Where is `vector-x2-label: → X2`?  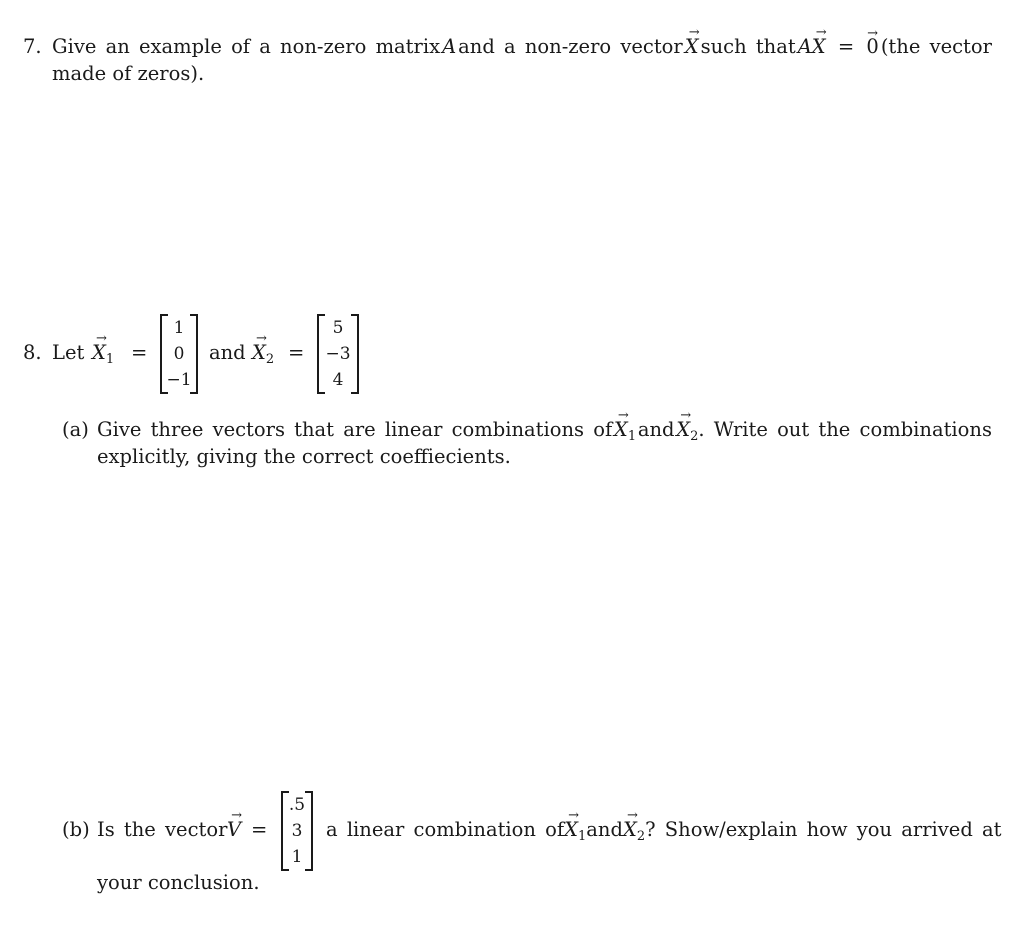
vector-x2-label: → X2 is located at coordinates (263, 349).